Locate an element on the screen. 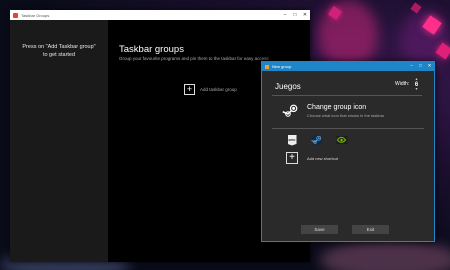 This screenshot has height=270, width=450. dialog-titlebar: New group – □ ✕ is located at coordinates (348, 66).